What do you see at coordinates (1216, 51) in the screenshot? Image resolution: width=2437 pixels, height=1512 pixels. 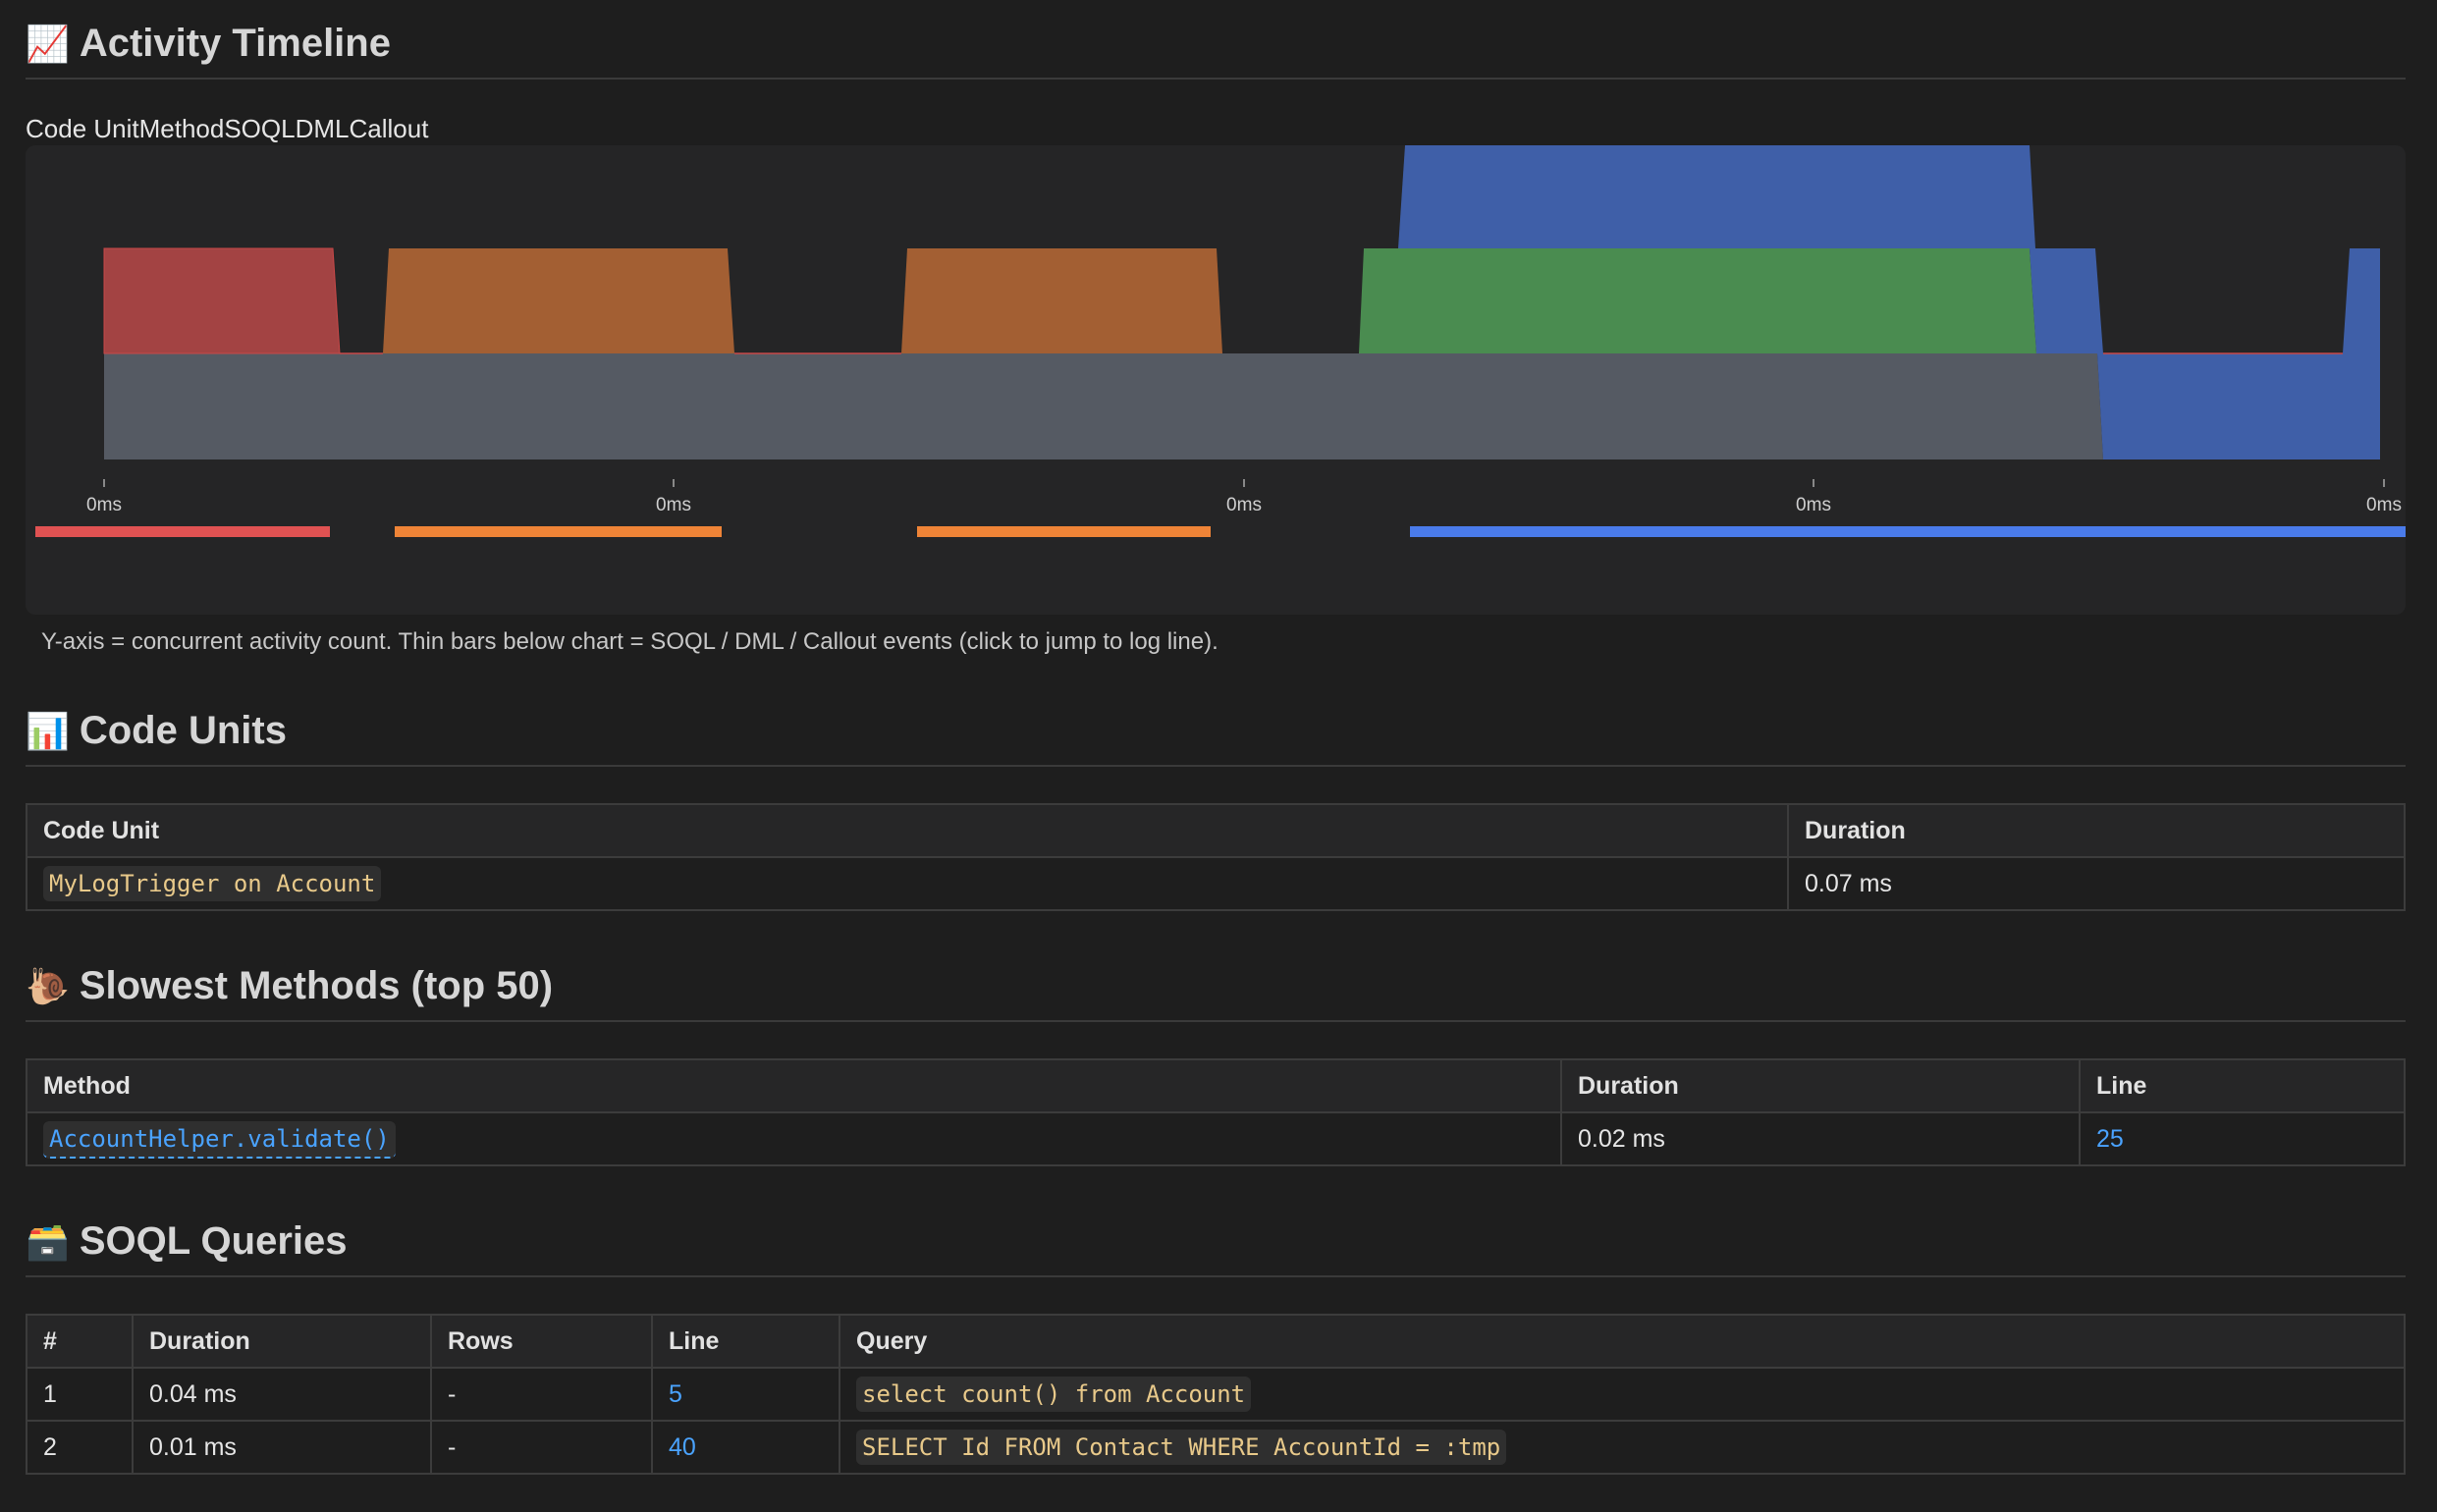 I see `activity-timeline-heading: 📈 Activity Timeline` at bounding box center [1216, 51].